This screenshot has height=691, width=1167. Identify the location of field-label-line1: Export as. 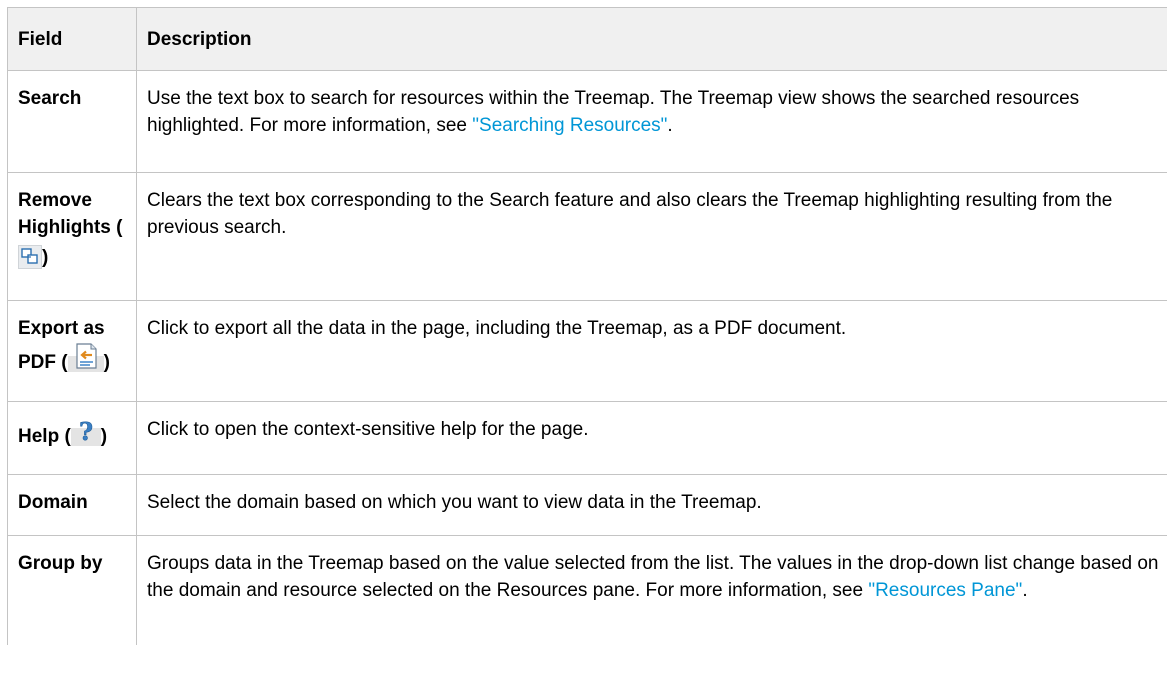
(61, 328).